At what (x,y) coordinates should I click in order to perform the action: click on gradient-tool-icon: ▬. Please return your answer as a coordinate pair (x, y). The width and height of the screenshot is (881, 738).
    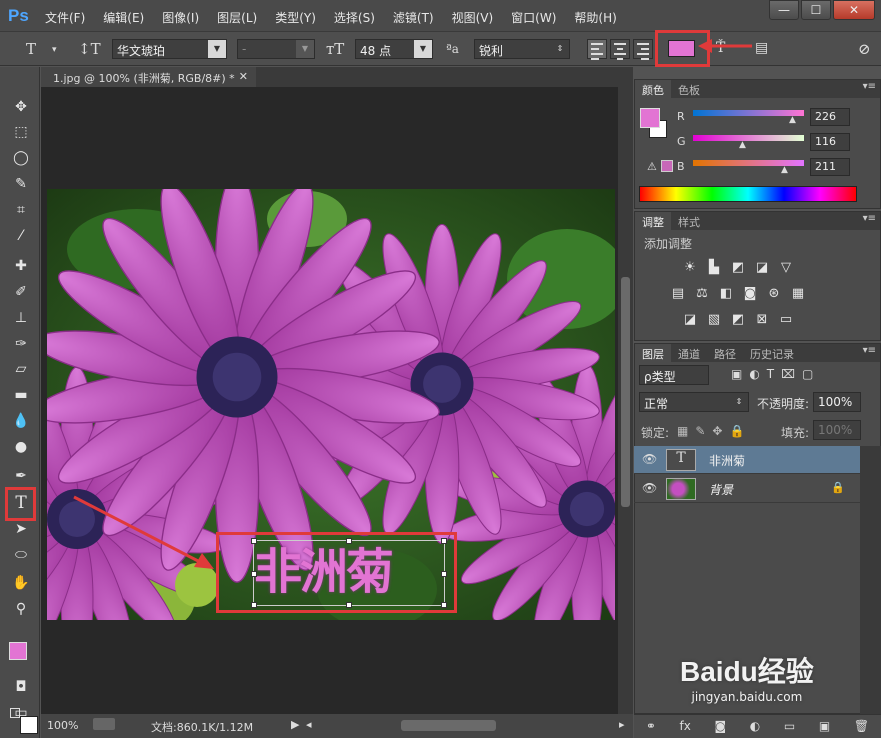
    Looking at the image, I should click on (21, 395).